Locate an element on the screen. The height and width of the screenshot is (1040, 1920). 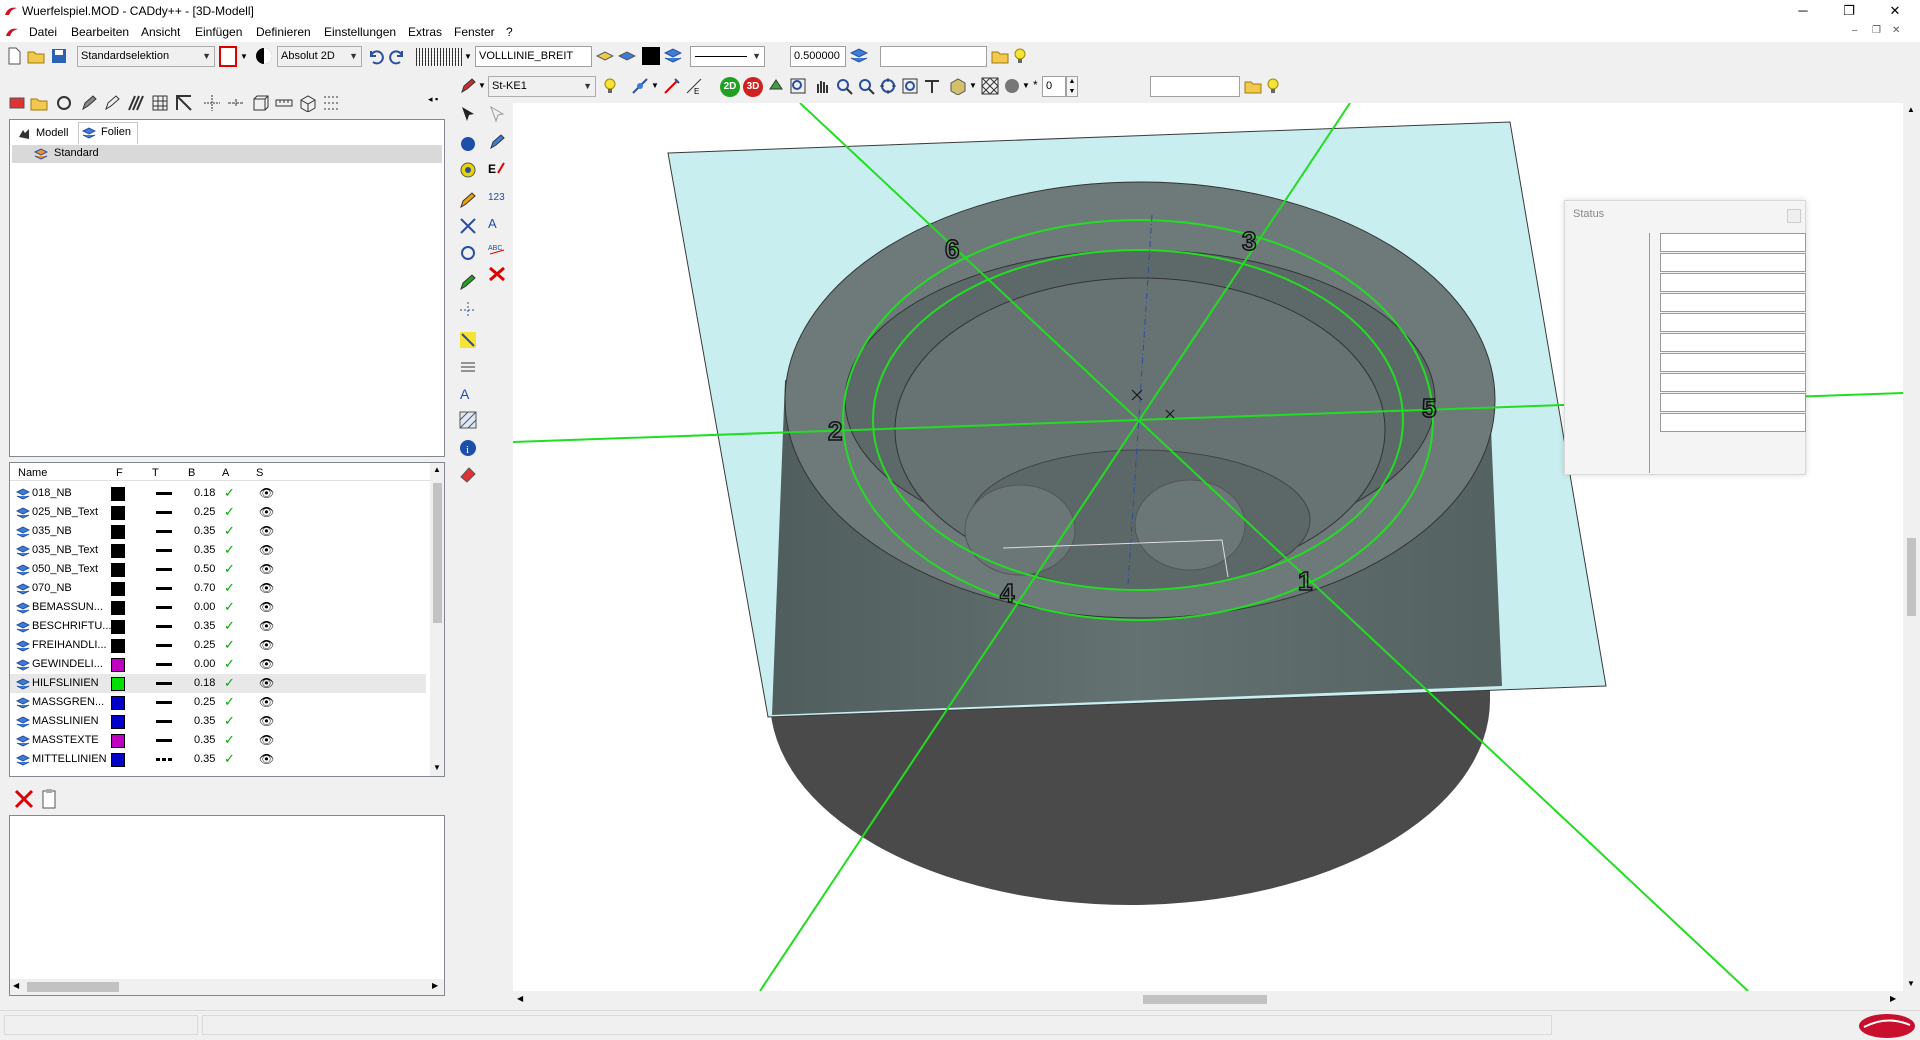
sphere-icon is located at coordinates (1012, 86).